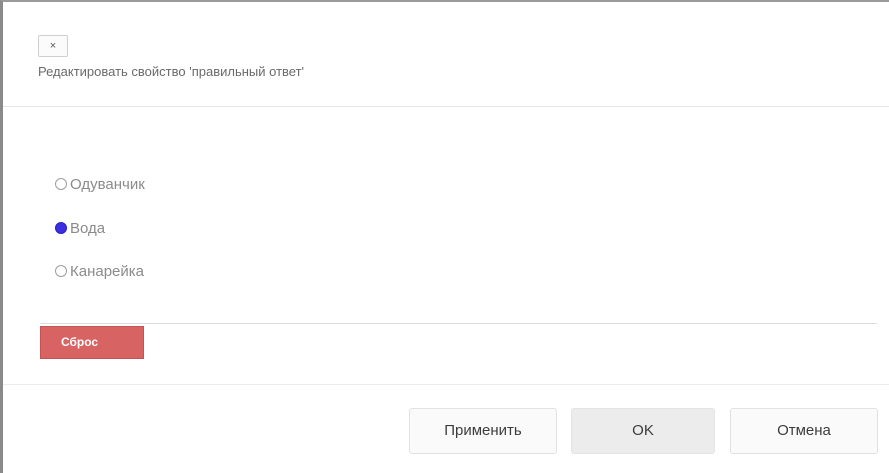 This screenshot has width=889, height=473. Describe the element at coordinates (88, 228) in the screenshot. I see `option-label: Вода` at that location.